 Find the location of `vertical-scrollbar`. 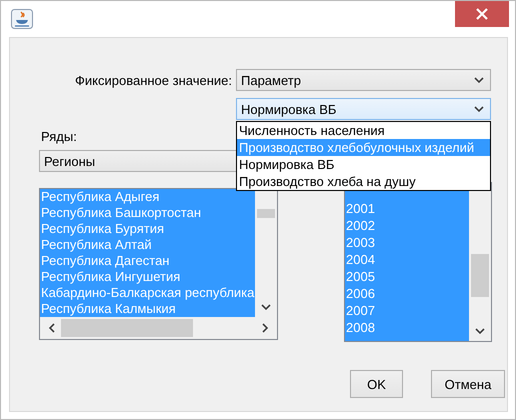

vertical-scrollbar is located at coordinates (266, 253).